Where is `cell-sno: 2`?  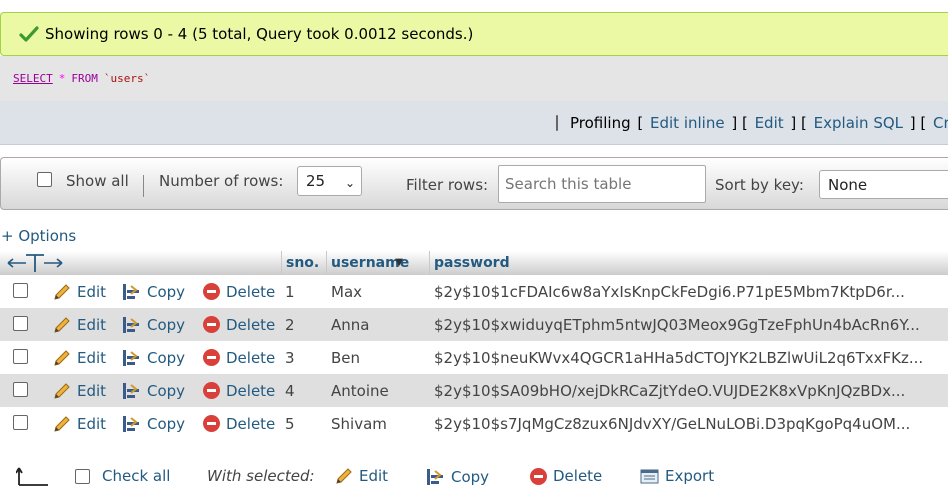 cell-sno: 2 is located at coordinates (290, 324).